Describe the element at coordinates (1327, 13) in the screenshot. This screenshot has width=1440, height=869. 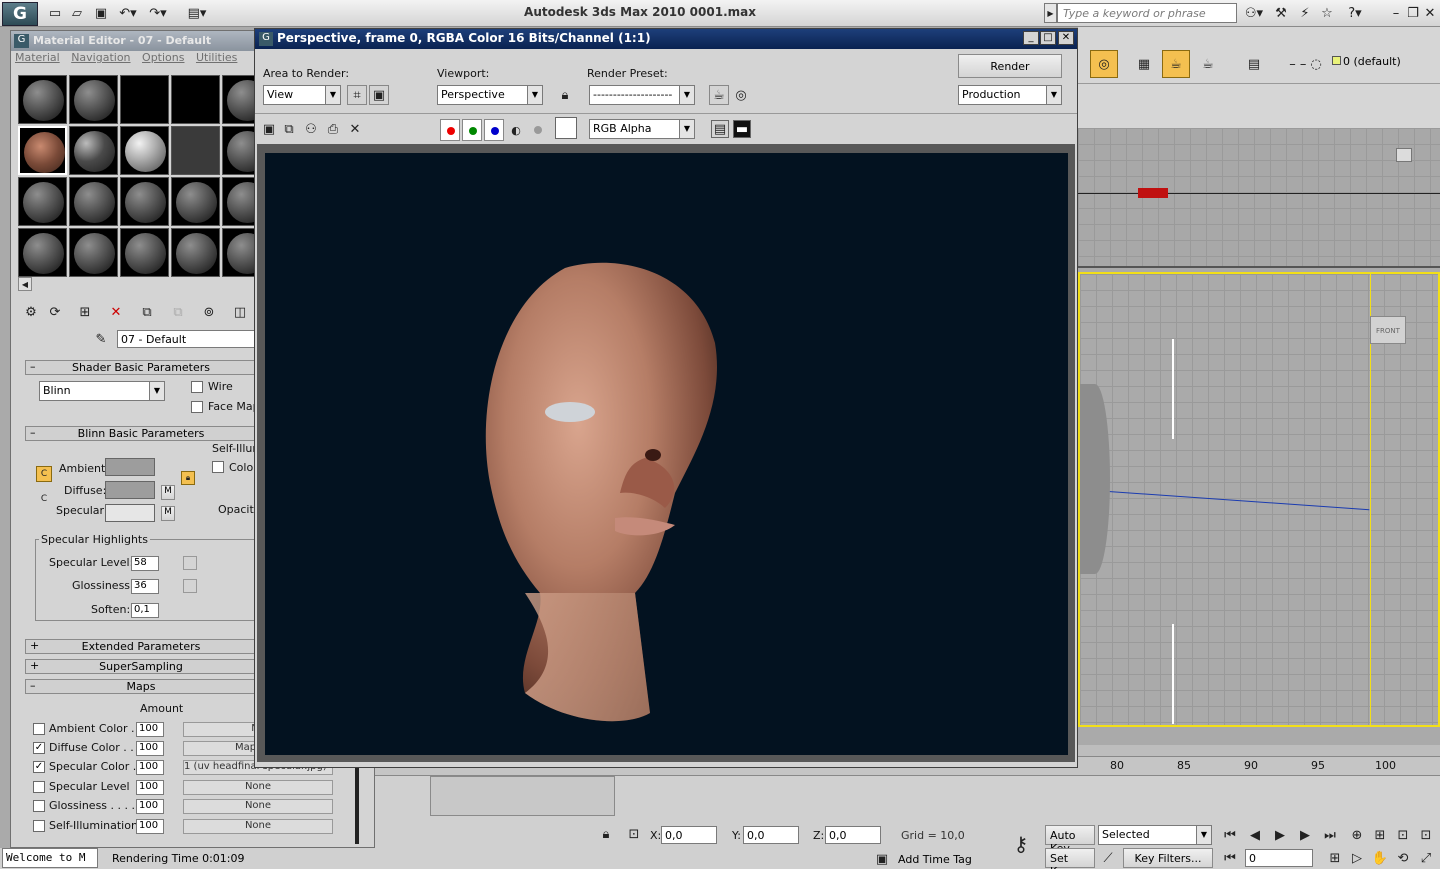
I see `favorites-star-icon: ☆` at that location.